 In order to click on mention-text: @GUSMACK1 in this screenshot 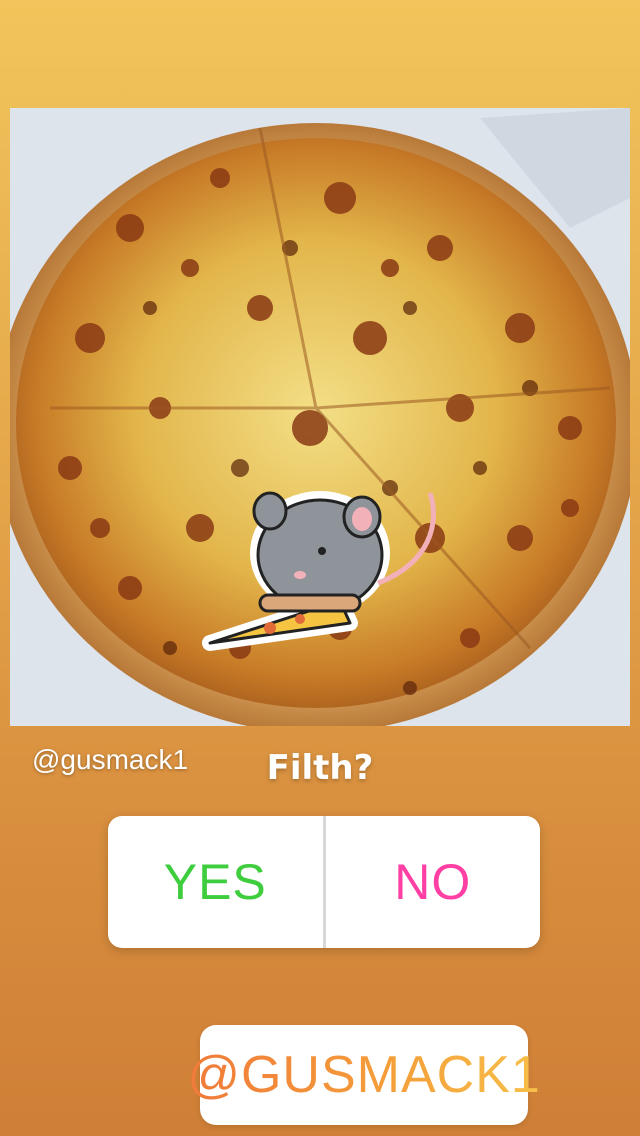, I will do `click(364, 1075)`.